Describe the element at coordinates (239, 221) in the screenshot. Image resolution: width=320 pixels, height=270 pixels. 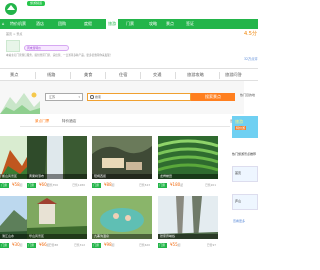
I see `view-more-link: 查看更多` at that location.